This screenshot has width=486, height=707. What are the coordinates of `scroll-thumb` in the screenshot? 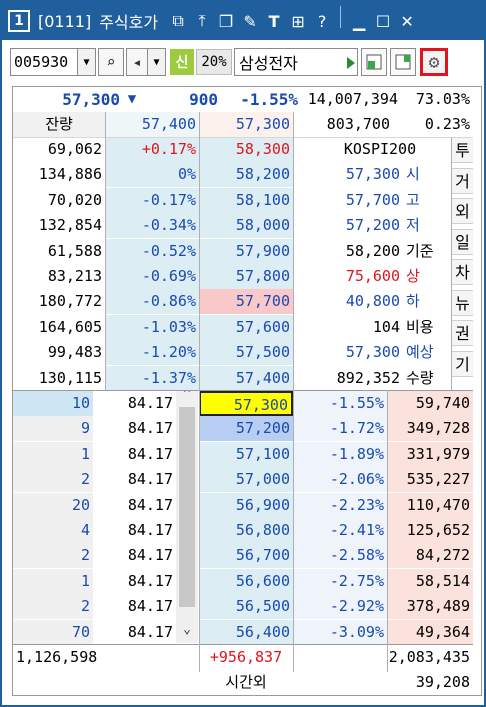 It's located at (187, 507).